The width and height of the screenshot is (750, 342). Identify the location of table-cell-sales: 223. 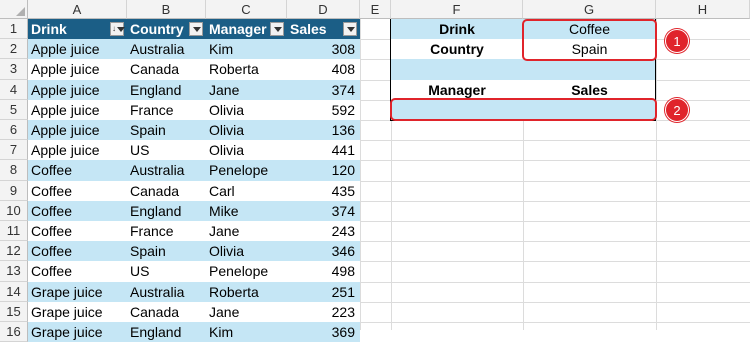
(323, 311).